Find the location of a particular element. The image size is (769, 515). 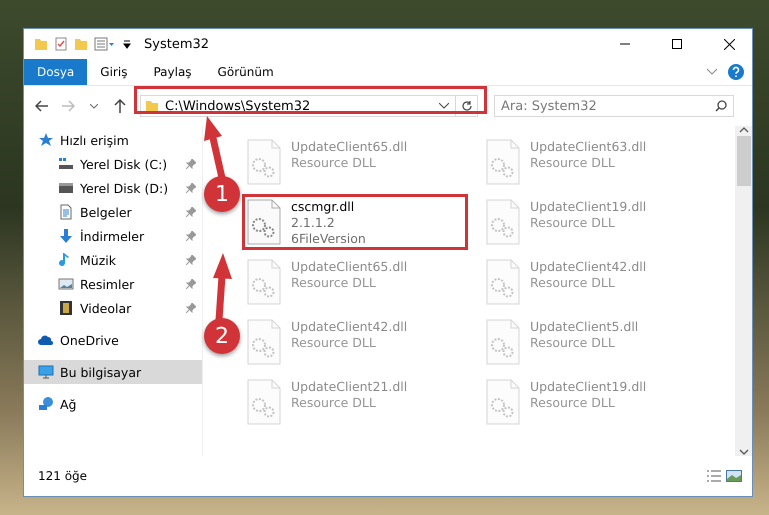

file-name: UpdateClient63.dll is located at coordinates (588, 147).